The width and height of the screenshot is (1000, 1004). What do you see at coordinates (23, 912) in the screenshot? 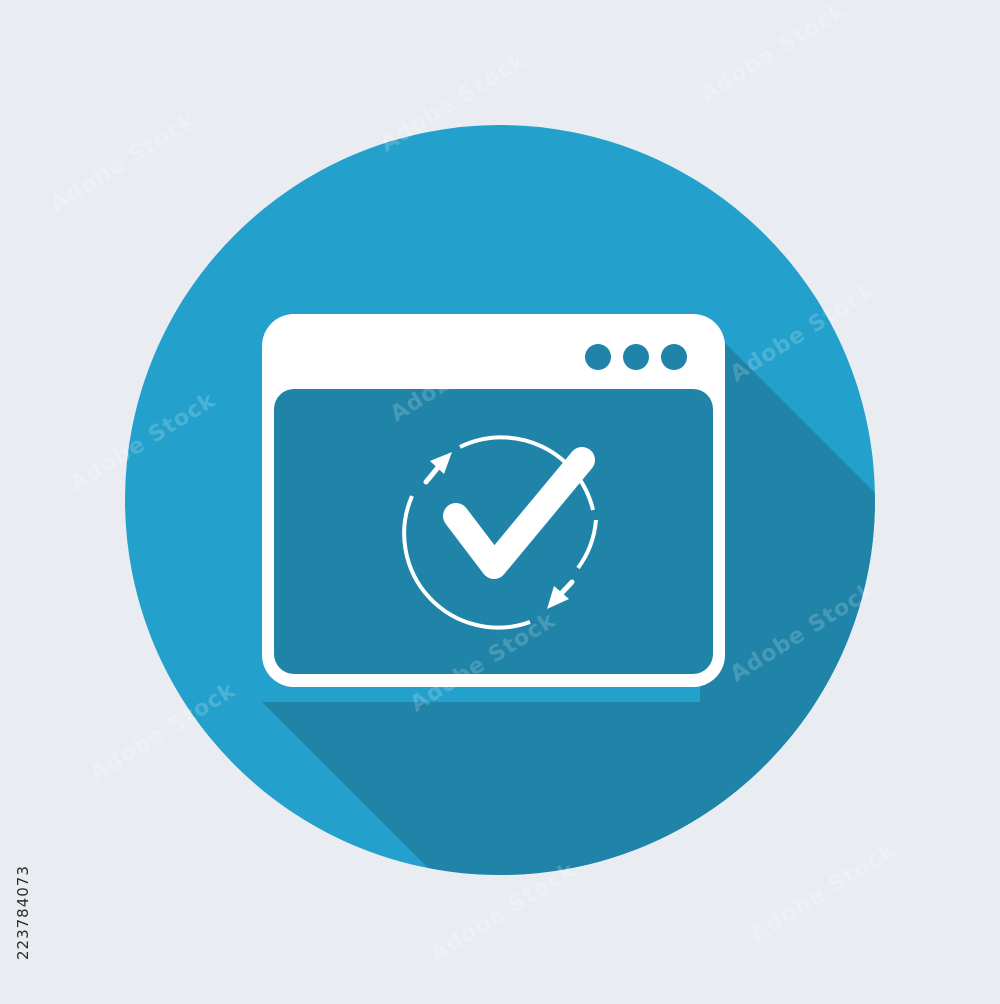
I see `stock-id-label: 223784073` at bounding box center [23, 912].